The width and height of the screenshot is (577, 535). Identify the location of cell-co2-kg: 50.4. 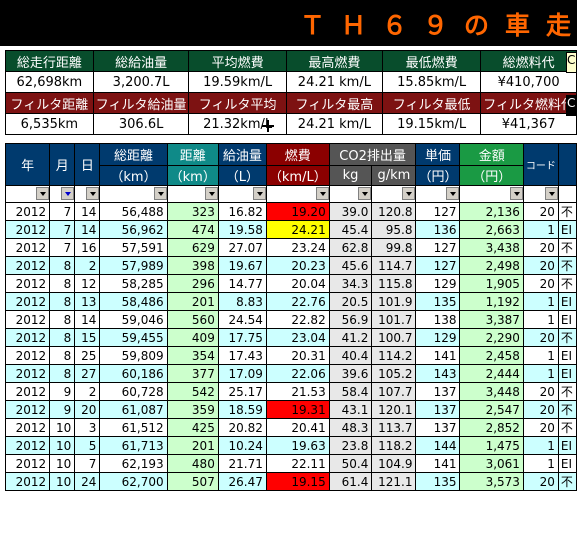
(350, 463).